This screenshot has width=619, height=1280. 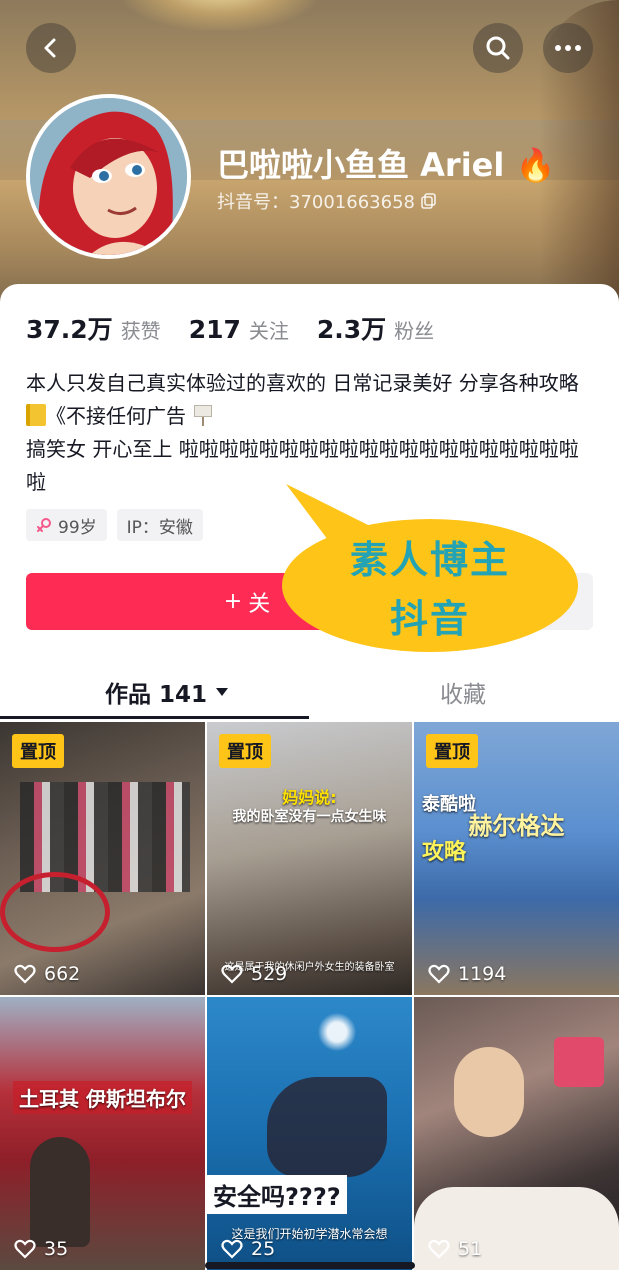 I want to click on copy-icon, so click(x=429, y=201).